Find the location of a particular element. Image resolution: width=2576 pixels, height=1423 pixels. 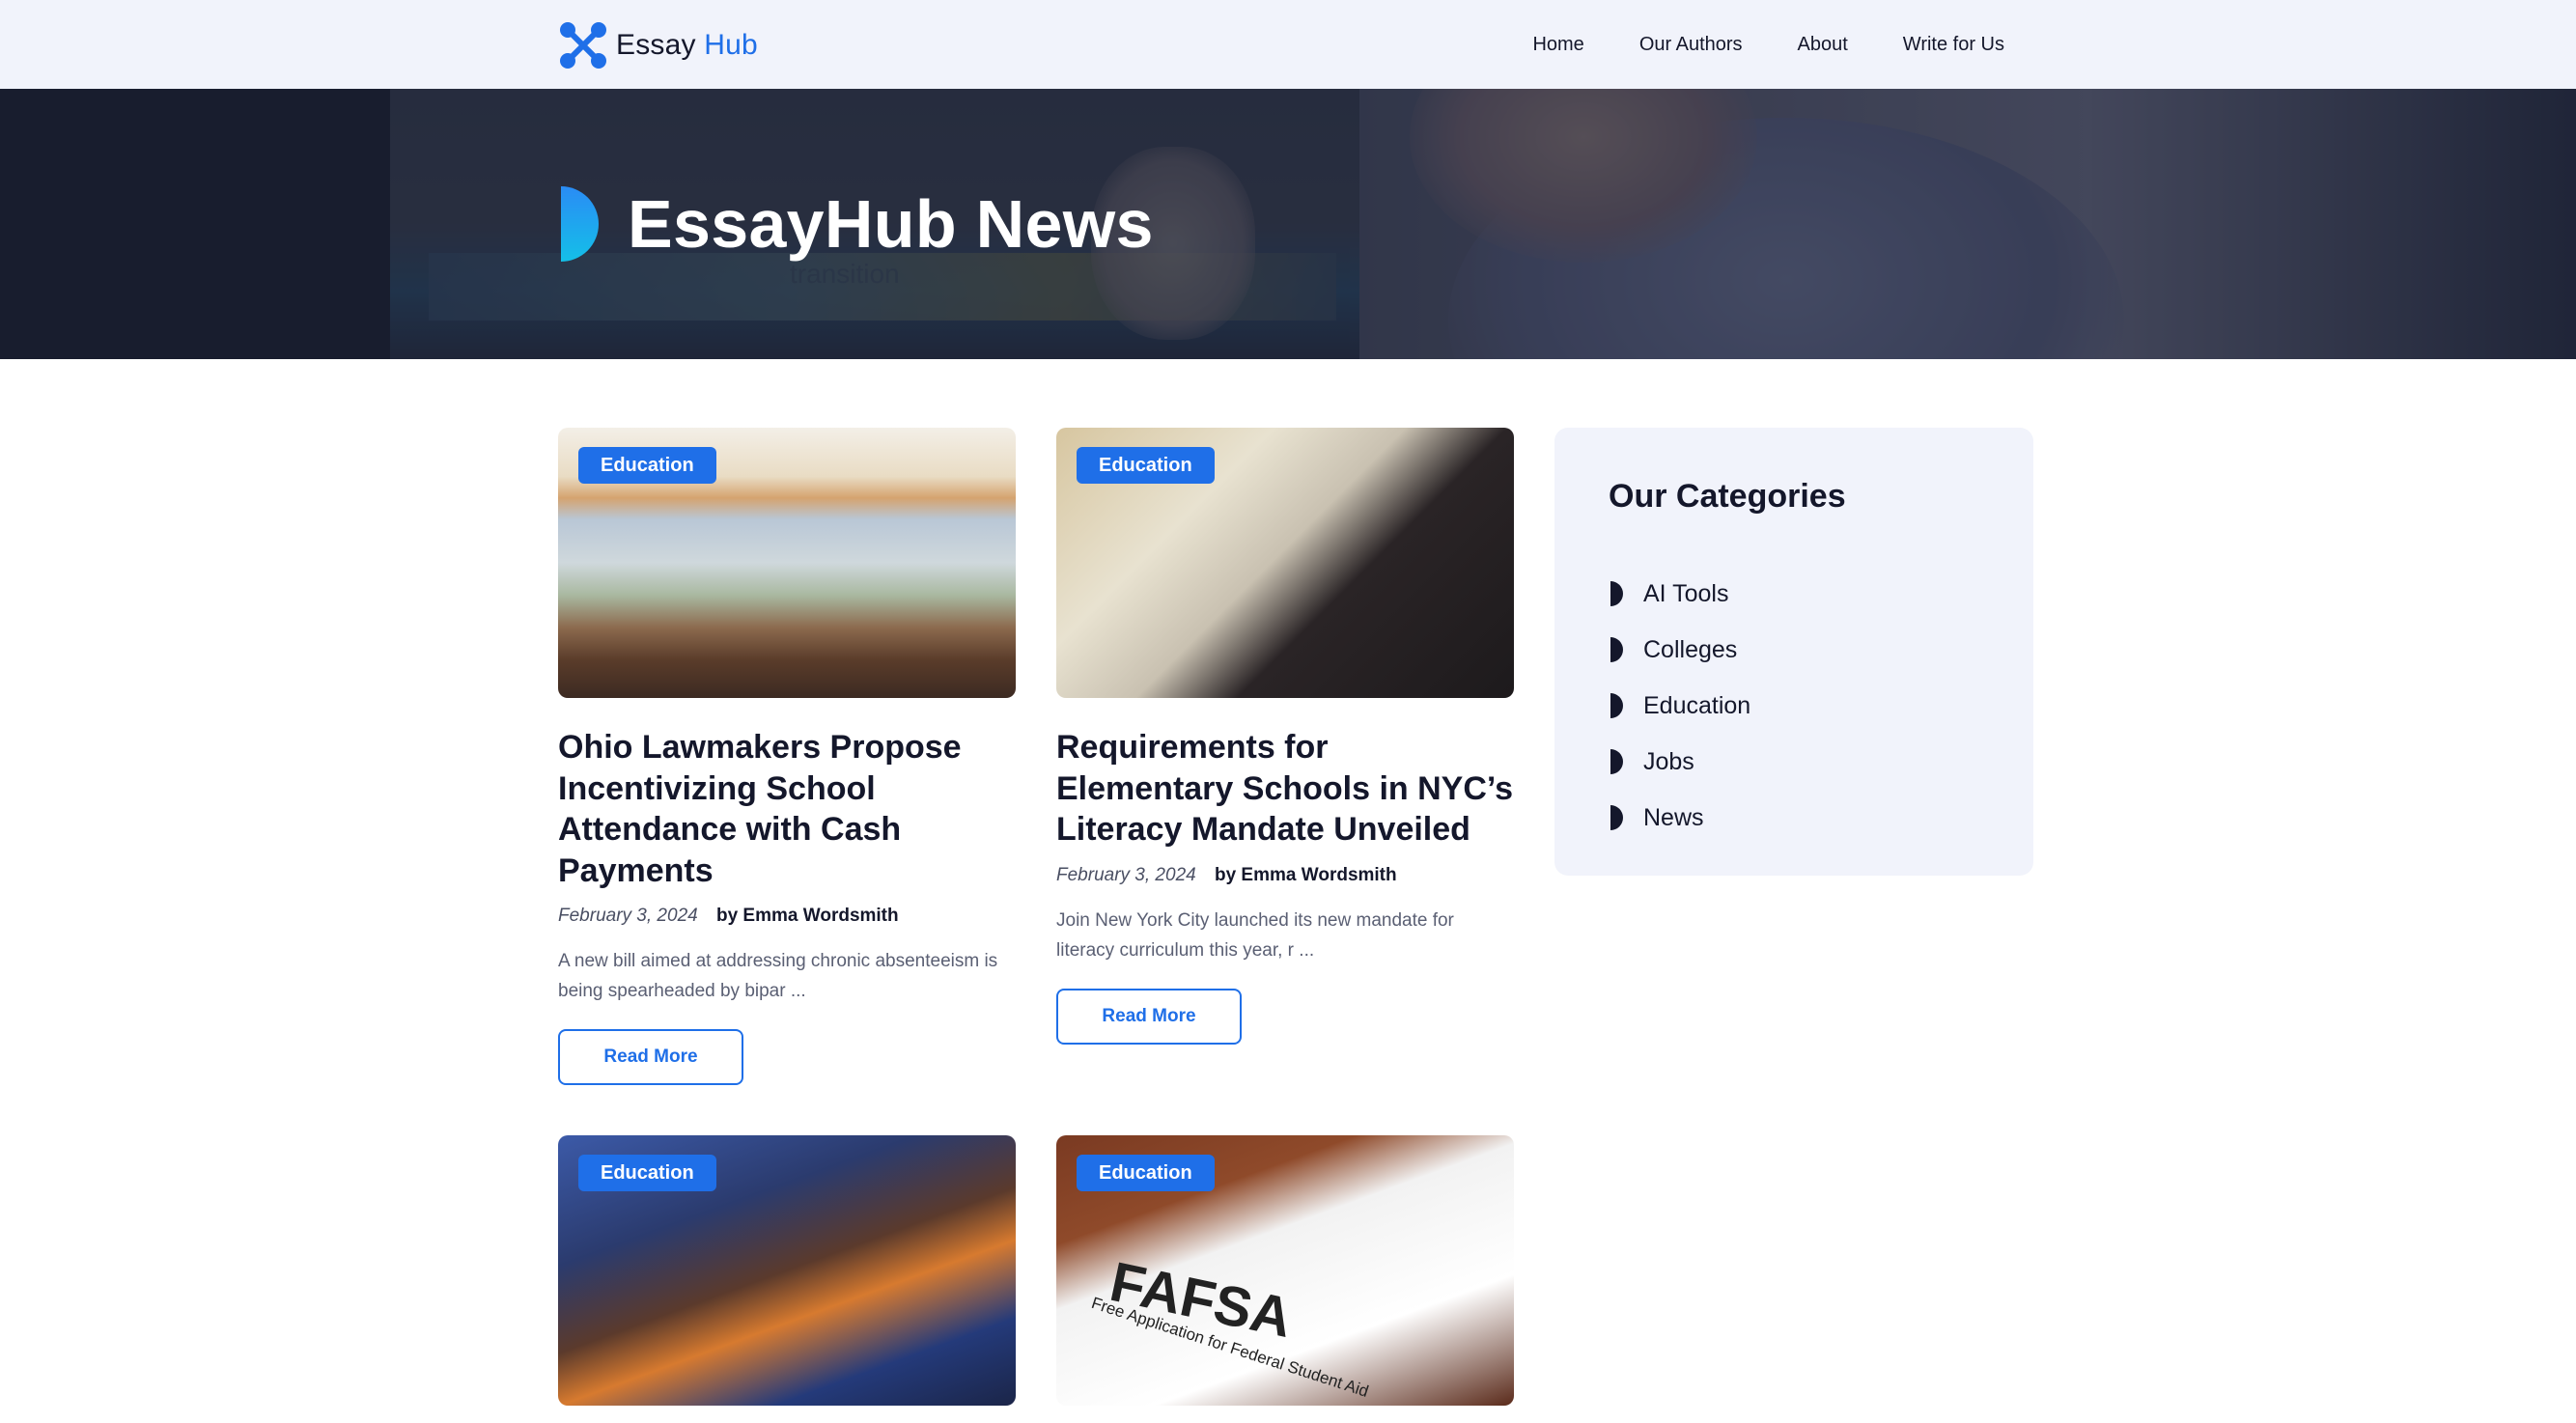

category-label: Jobs is located at coordinates (1669, 761).